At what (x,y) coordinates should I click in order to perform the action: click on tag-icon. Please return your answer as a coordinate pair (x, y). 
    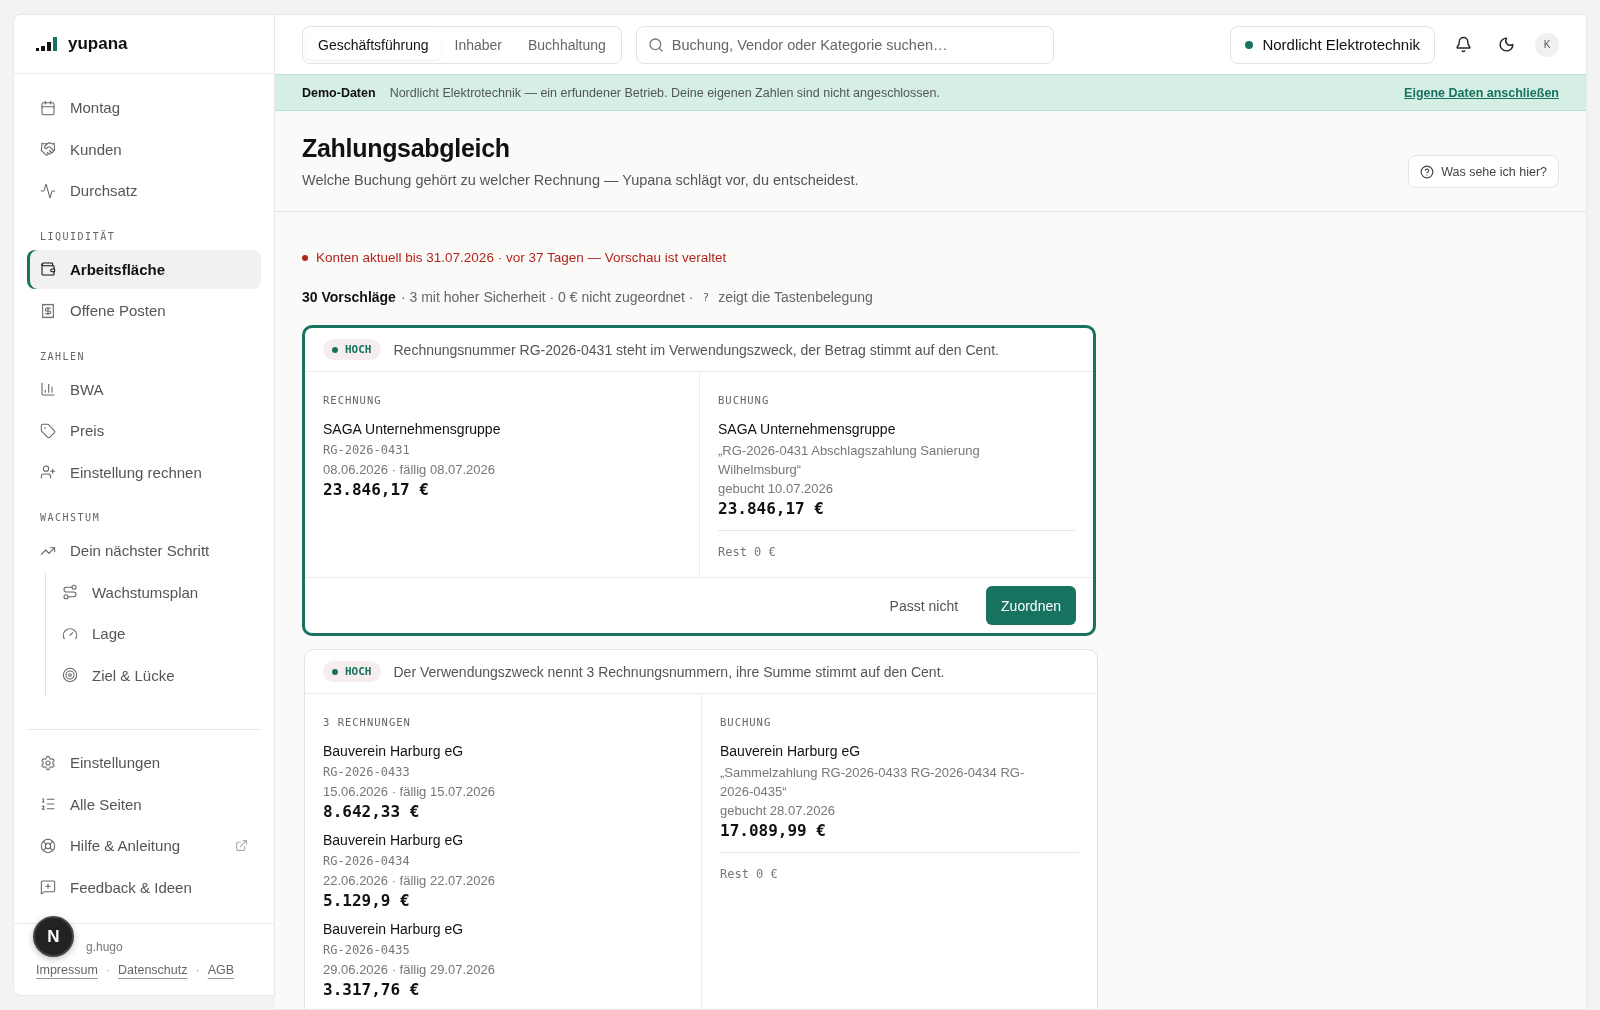
    Looking at the image, I should click on (48, 430).